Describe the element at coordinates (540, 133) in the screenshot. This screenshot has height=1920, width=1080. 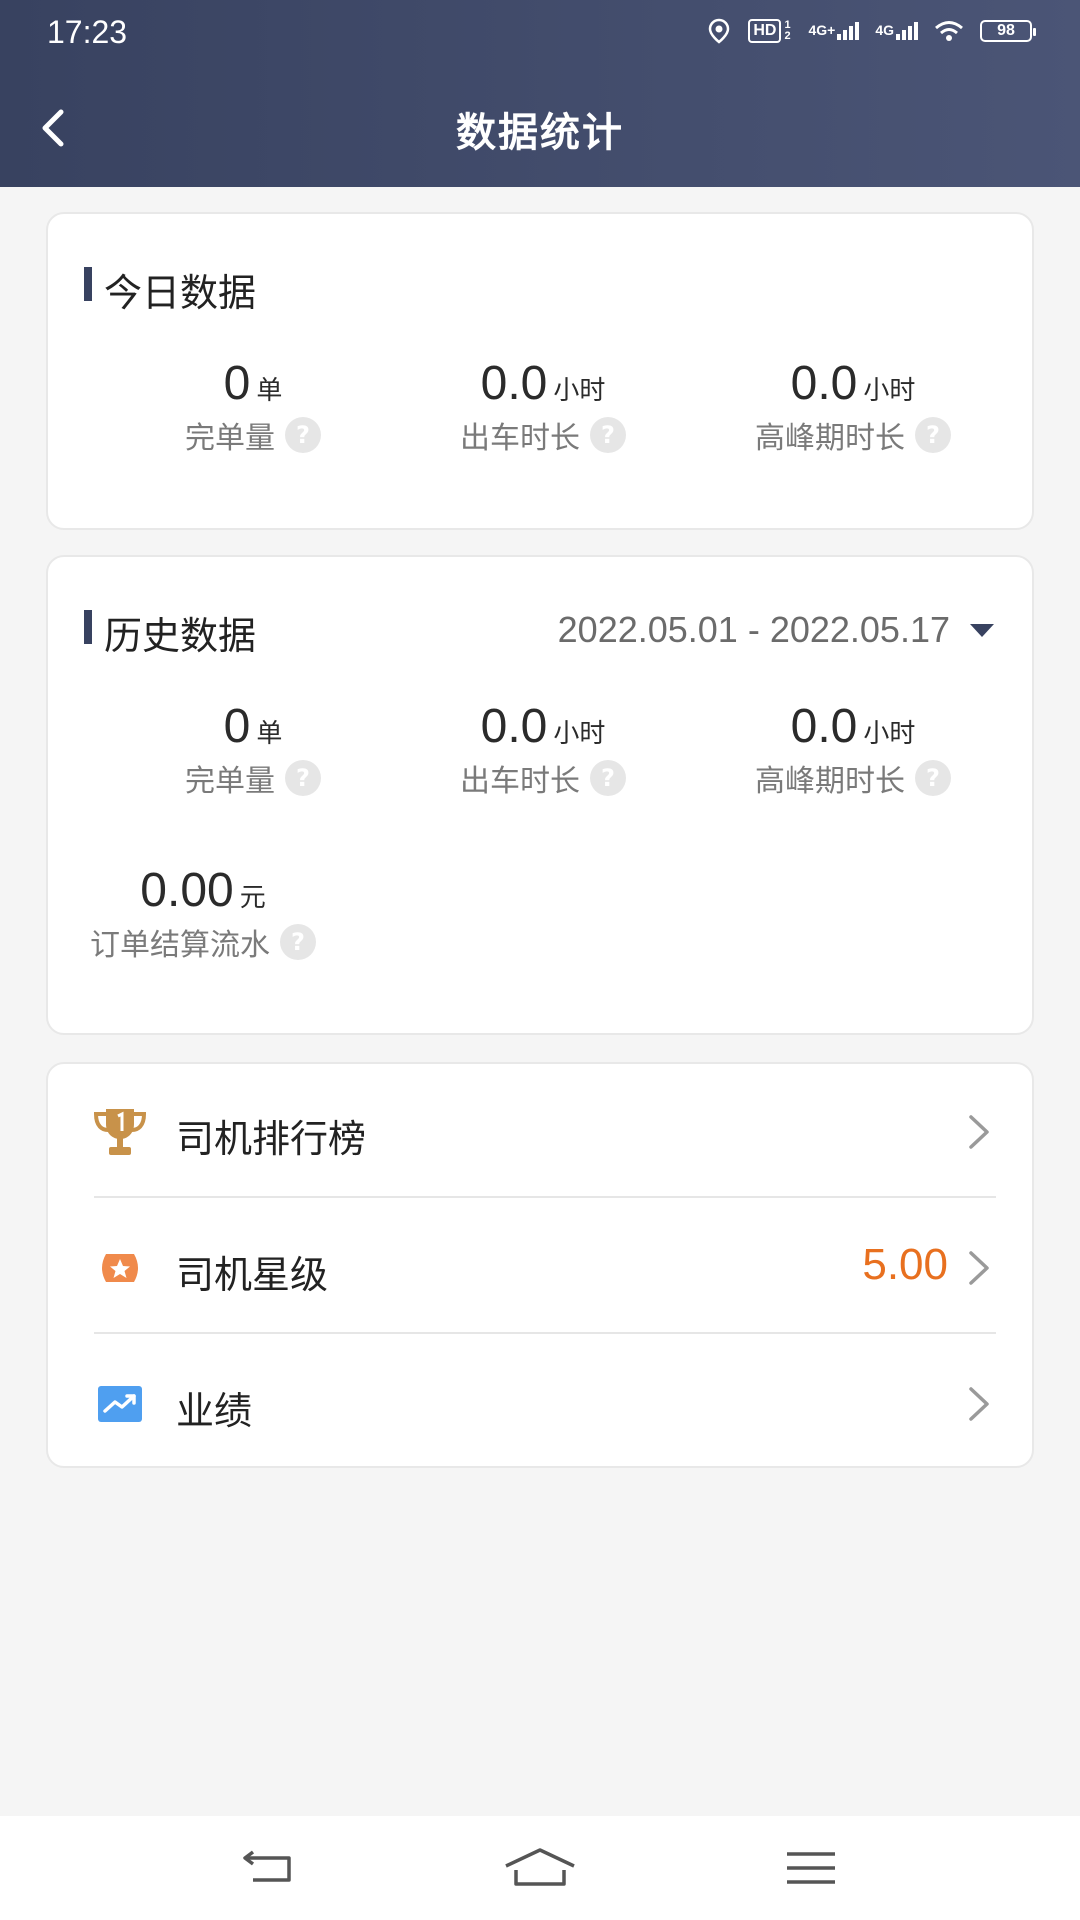
I see `page-title: 数据统计` at that location.